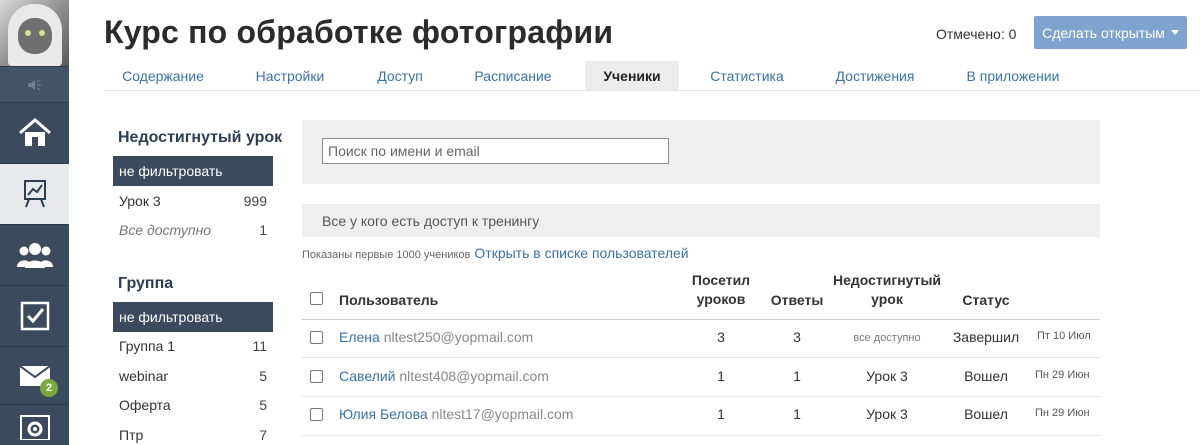 The image size is (1200, 445). What do you see at coordinates (259, 346) in the screenshot?
I see `filter-count: 11` at bounding box center [259, 346].